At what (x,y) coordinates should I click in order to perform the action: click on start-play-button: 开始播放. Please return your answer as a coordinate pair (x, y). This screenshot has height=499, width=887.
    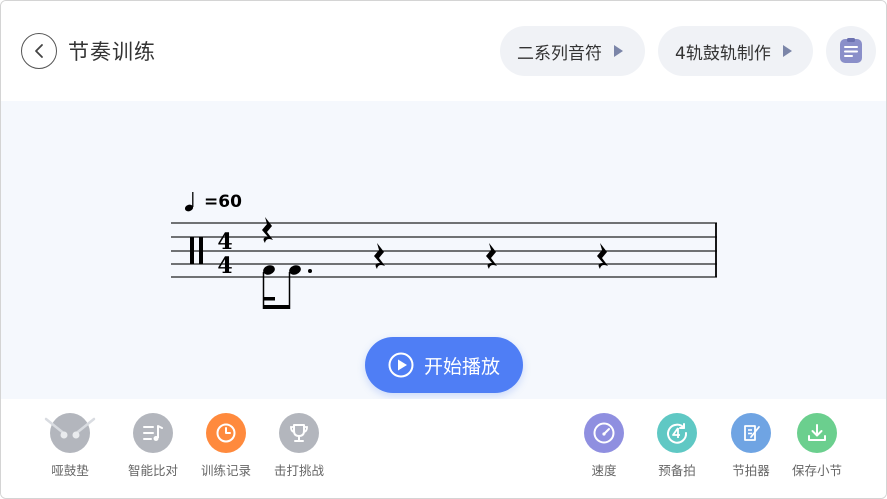
    Looking at the image, I should click on (444, 365).